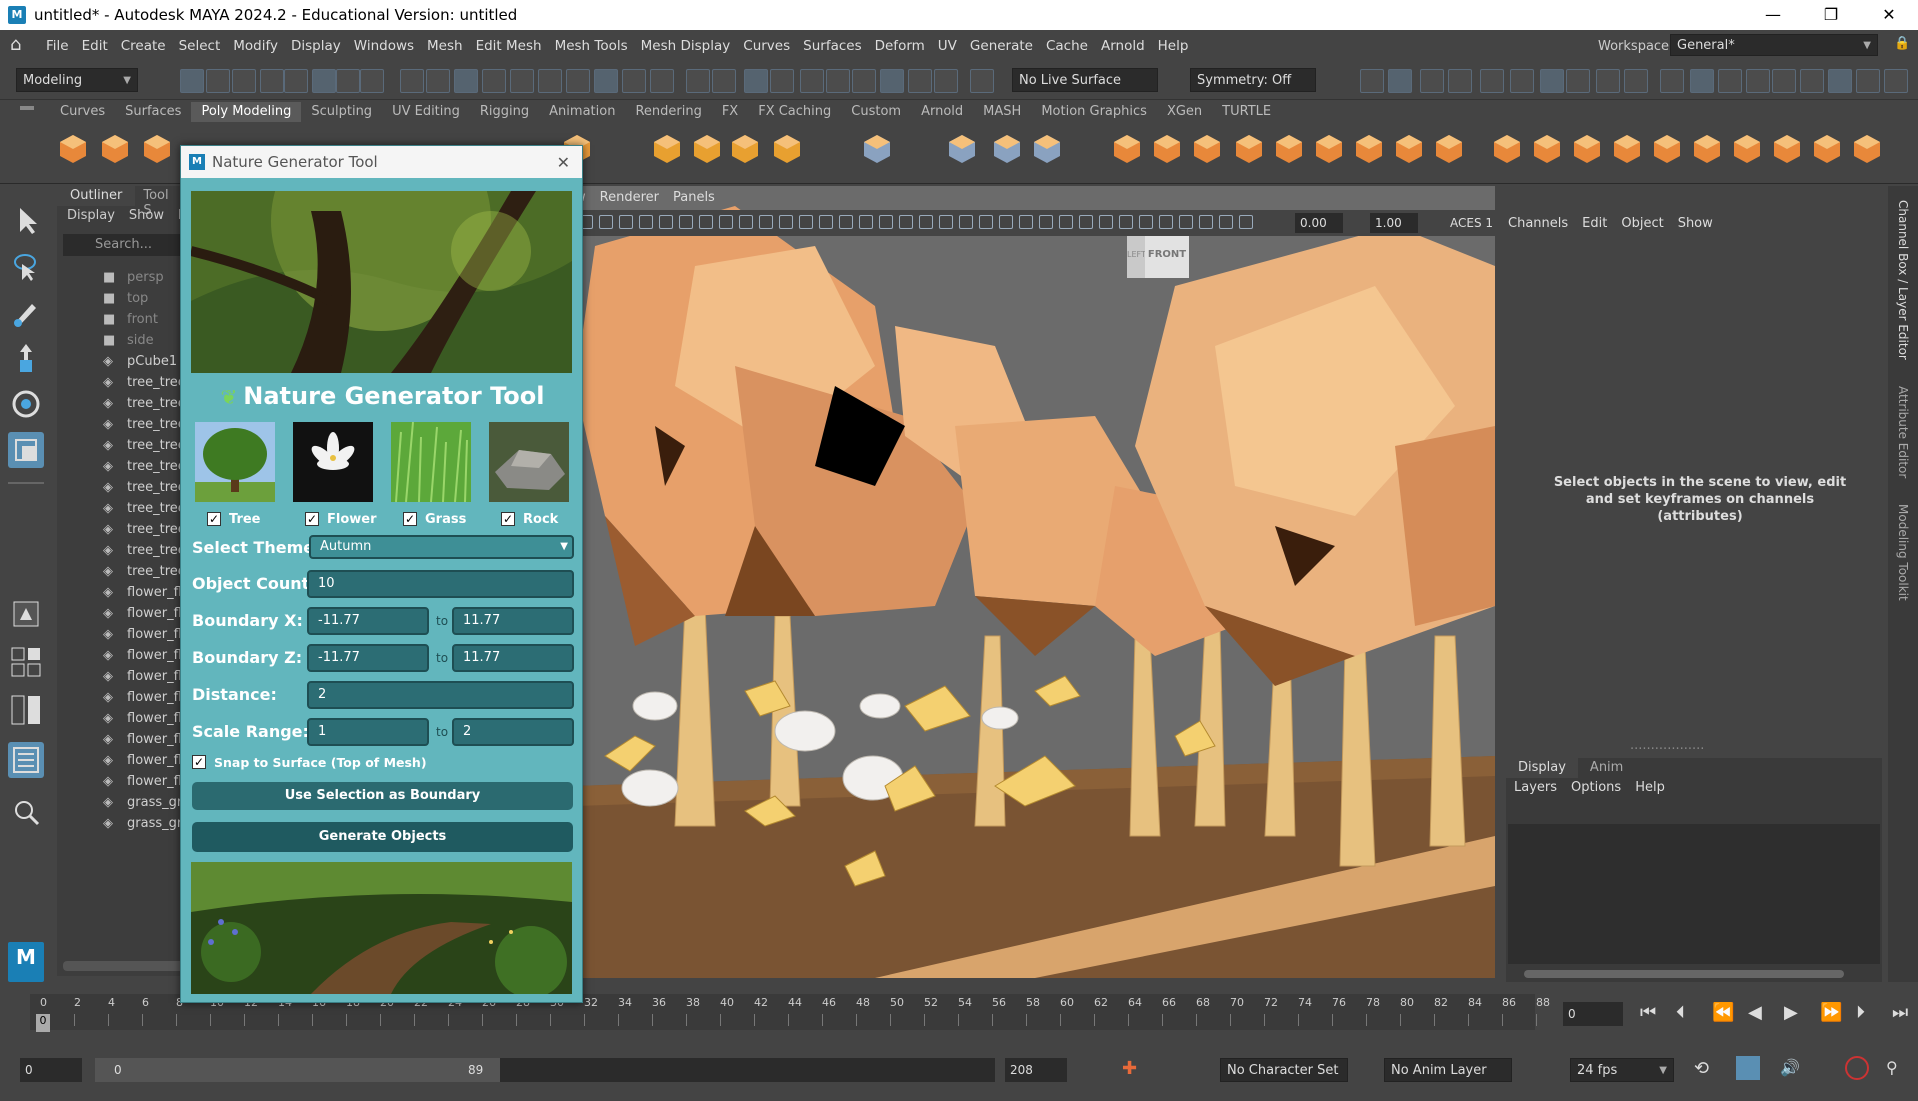 This screenshot has width=1918, height=1101. I want to click on help-menu: Help, so click(1650, 787).